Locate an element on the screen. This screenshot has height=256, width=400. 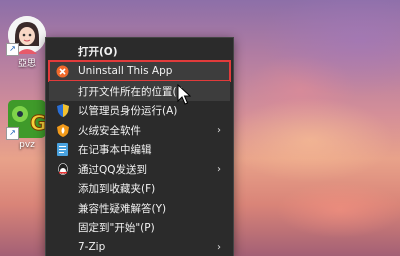
menu-item-pin-start: 固定到"开始"(P) is located at coordinates (139, 227).